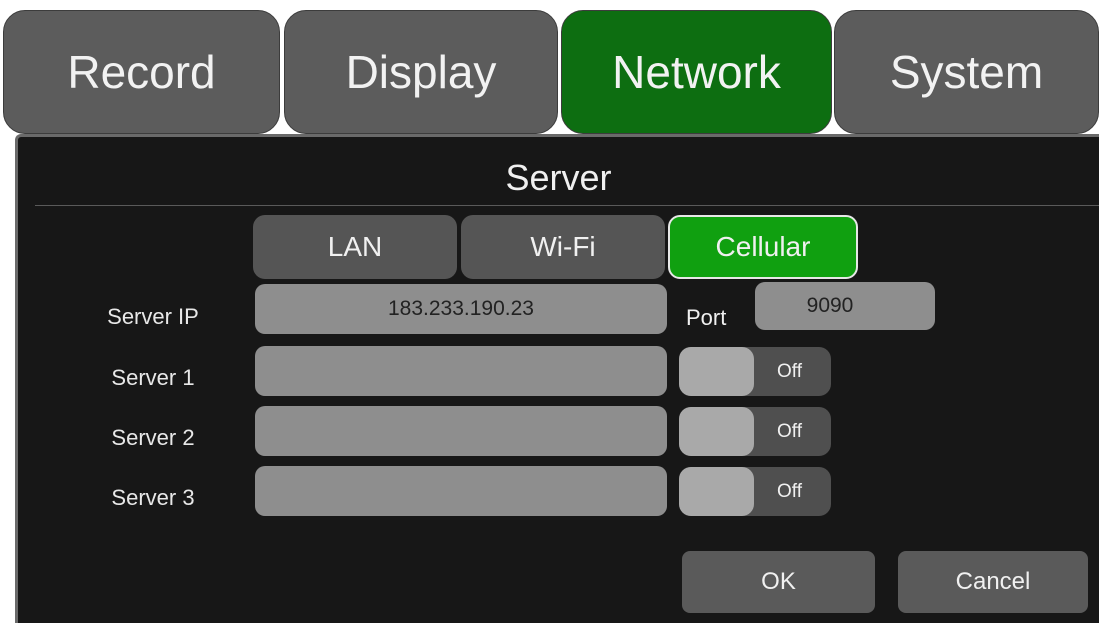 Image resolution: width=1099 pixels, height=623 pixels. What do you see at coordinates (755, 371) in the screenshot?
I see `server-1-toggle: Off` at bounding box center [755, 371].